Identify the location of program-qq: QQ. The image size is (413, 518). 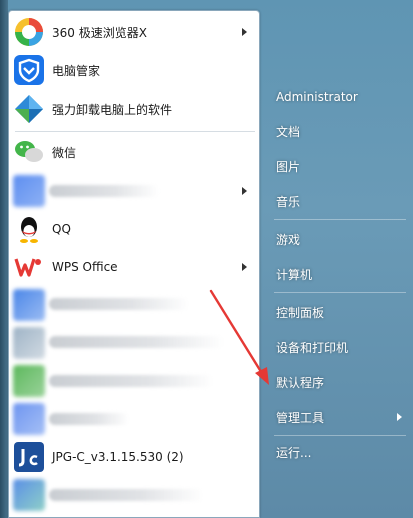
(134, 229).